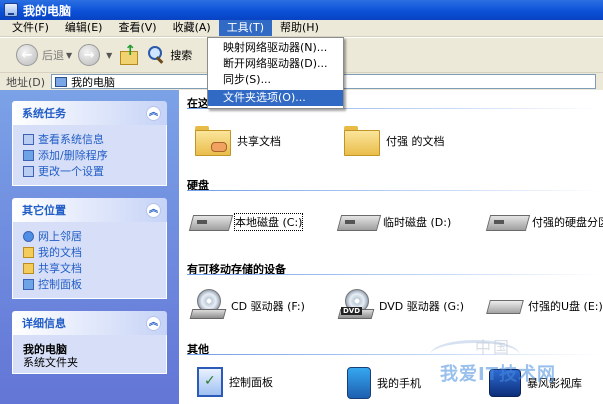 Image resolution: width=603 pixels, height=404 pixels. Describe the element at coordinates (93, 82) in the screenshot. I see `address-value: 我的电脑` at that location.